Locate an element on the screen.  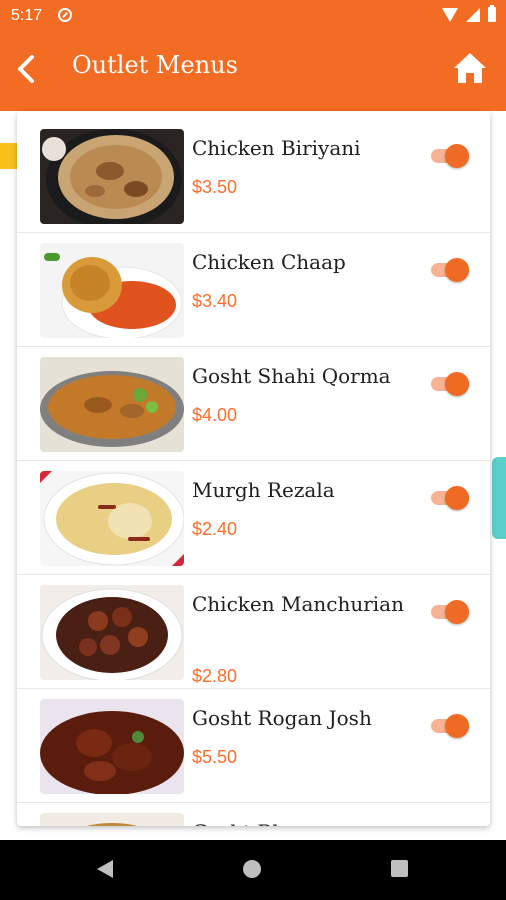
menu-item-name: Chicken Biriyani is located at coordinates (276, 148).